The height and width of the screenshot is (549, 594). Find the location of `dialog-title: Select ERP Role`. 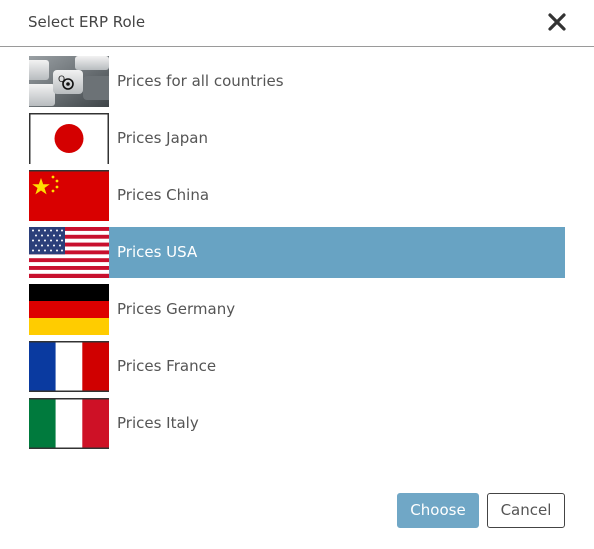

dialog-title: Select ERP Role is located at coordinates (87, 22).